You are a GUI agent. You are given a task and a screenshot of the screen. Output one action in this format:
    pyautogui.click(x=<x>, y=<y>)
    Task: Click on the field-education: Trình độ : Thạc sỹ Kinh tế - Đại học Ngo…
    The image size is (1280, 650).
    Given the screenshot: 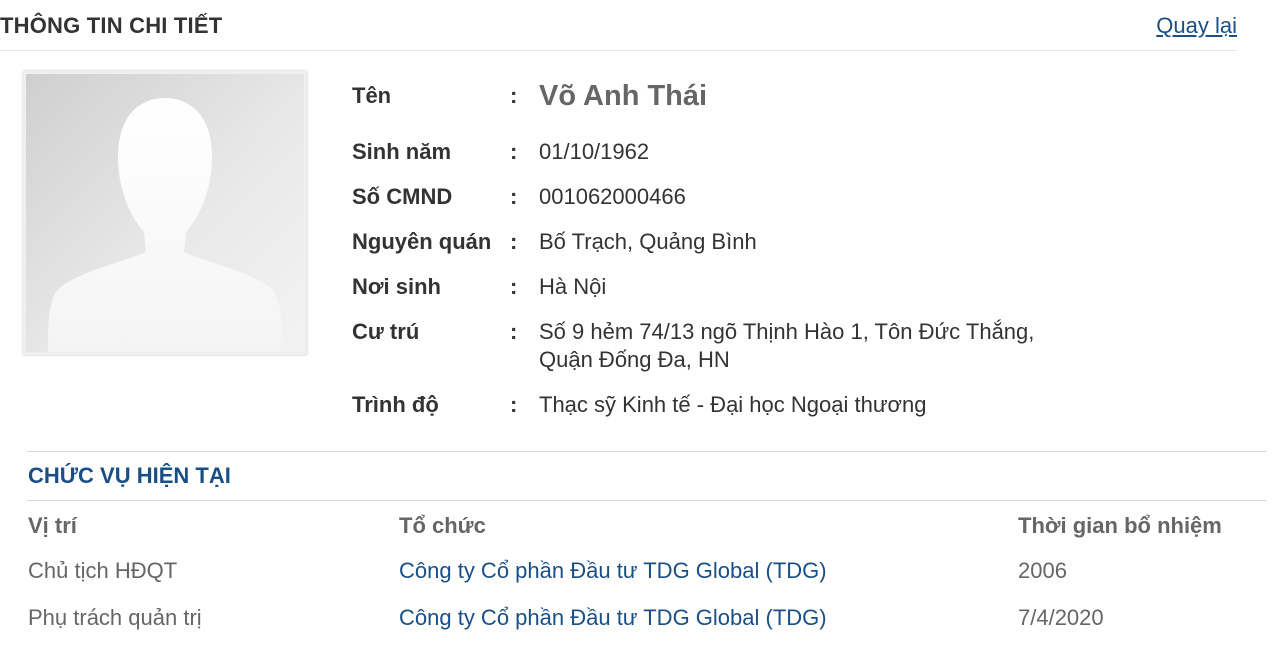 What is the action you would take?
    pyautogui.click(x=792, y=405)
    